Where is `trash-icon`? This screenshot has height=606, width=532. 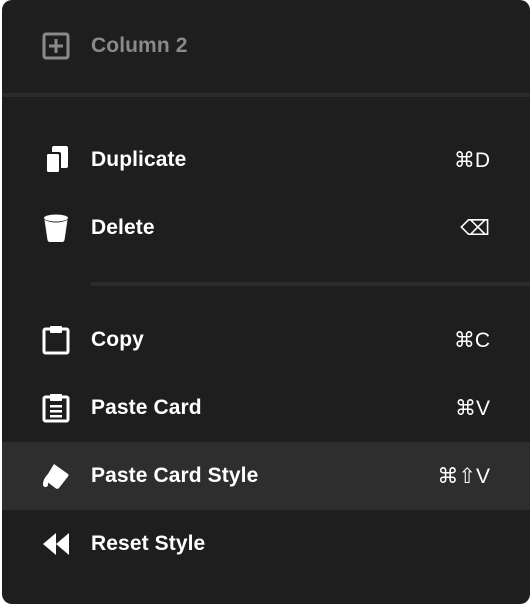
trash-icon is located at coordinates (56, 228).